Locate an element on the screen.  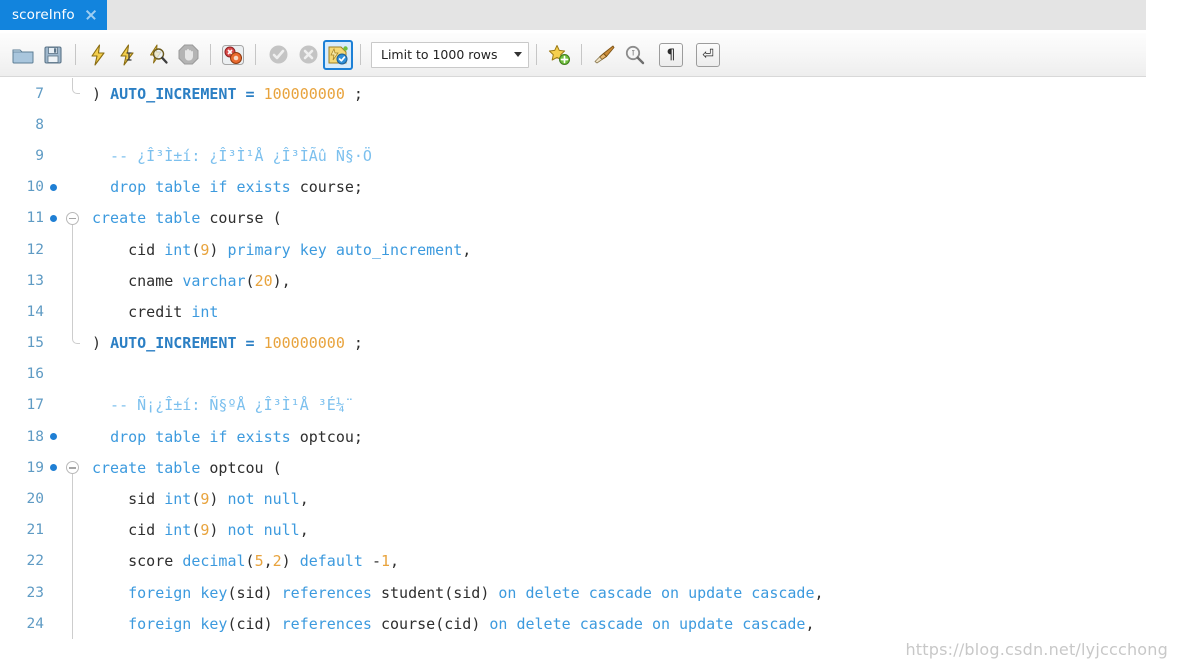
code-token: 5 is located at coordinates (259, 561).